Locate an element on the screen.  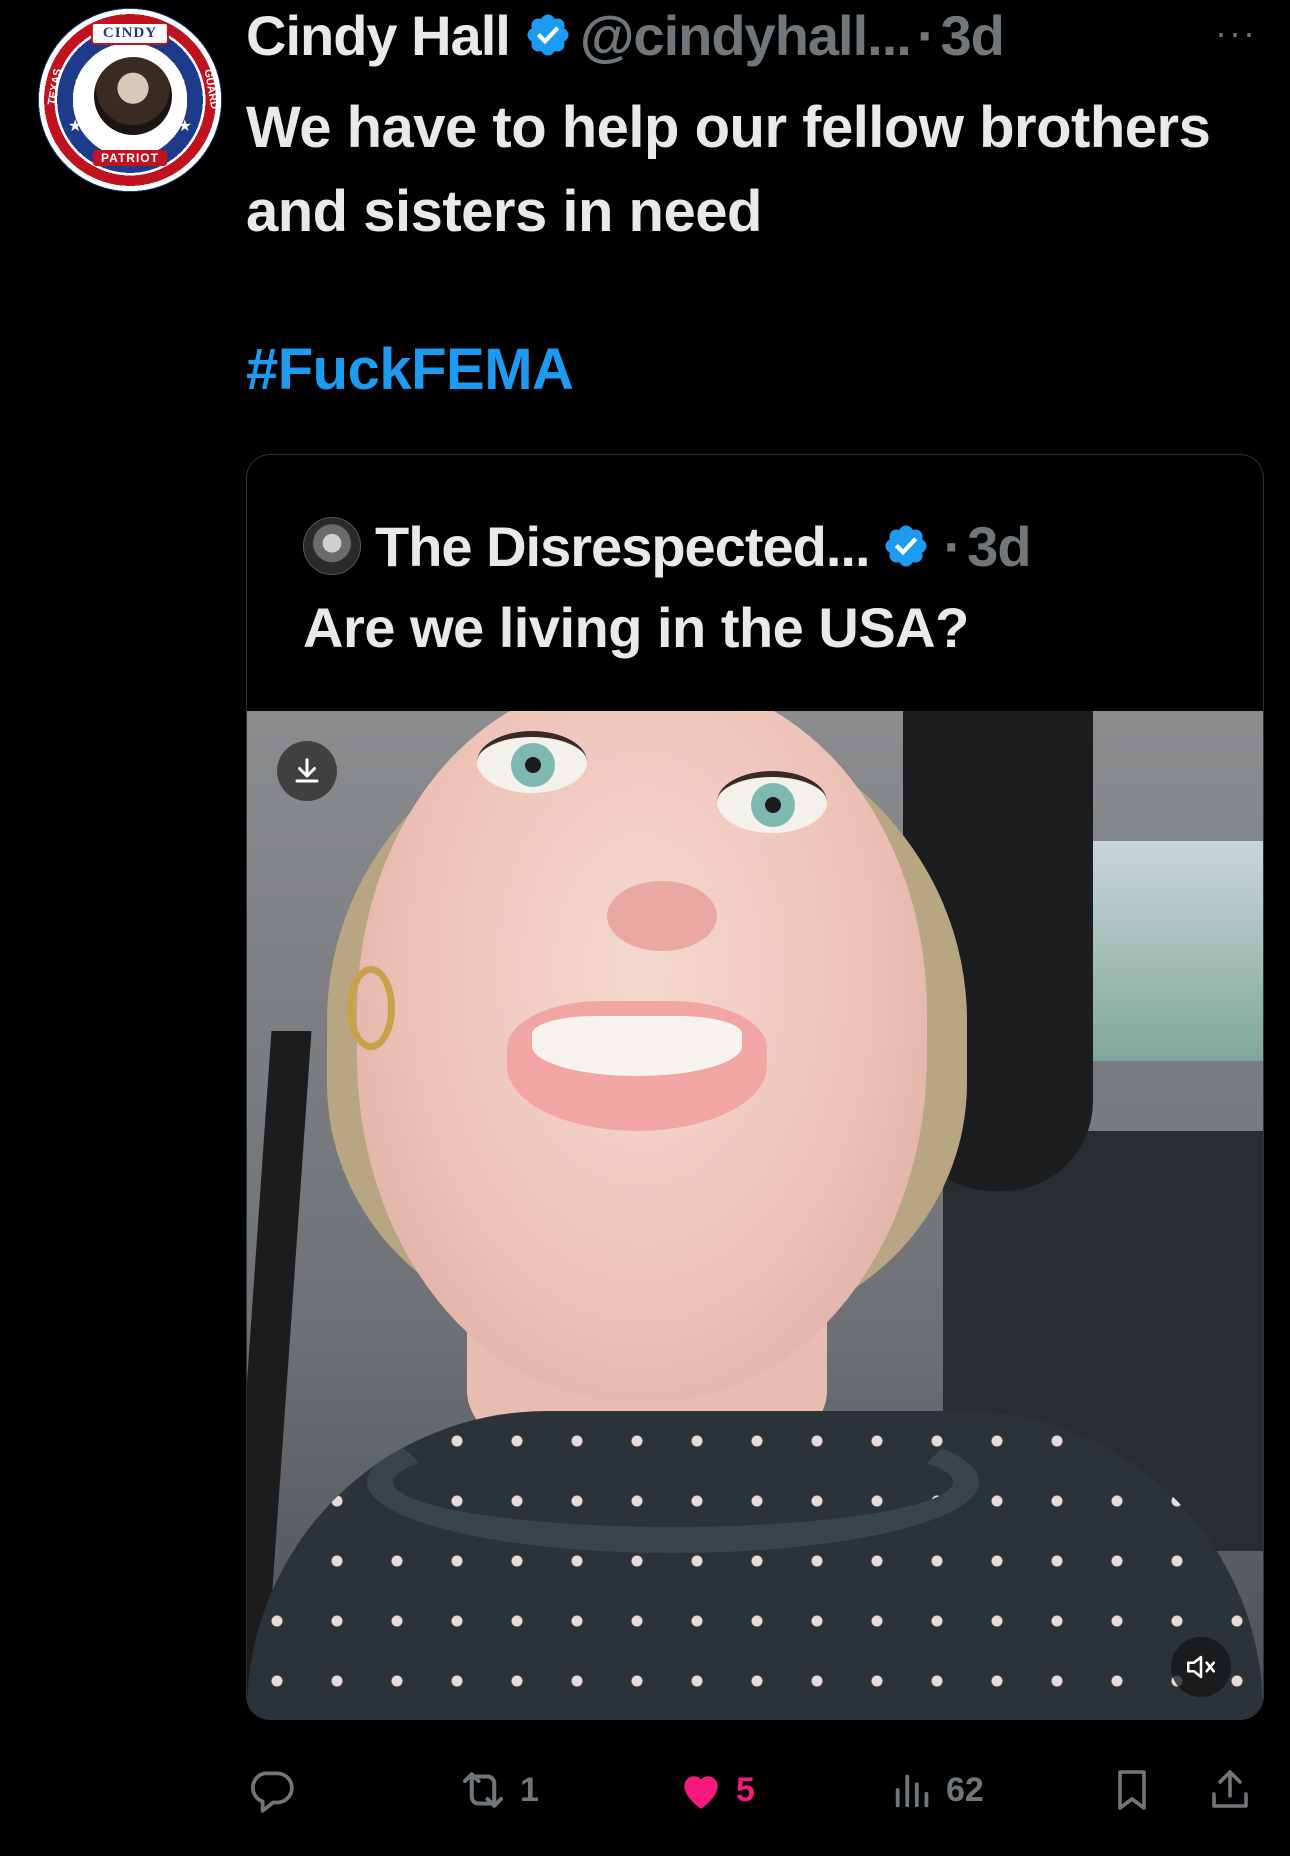
eye-right is located at coordinates (772, 802).